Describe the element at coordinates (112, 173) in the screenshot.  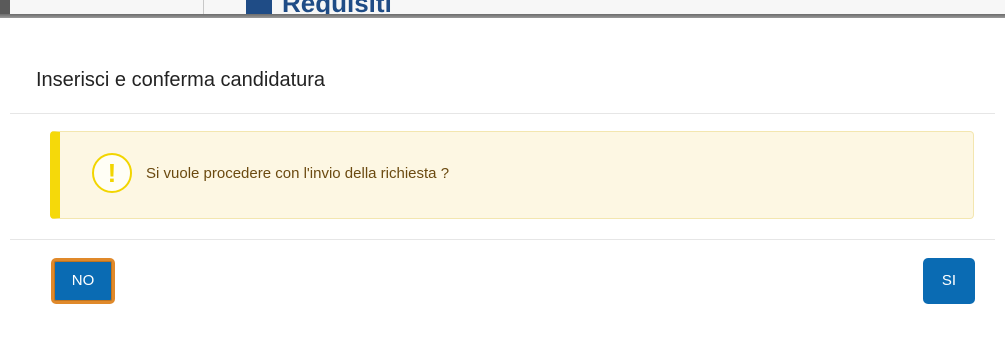
I see `exclamation-warning-icon: !` at that location.